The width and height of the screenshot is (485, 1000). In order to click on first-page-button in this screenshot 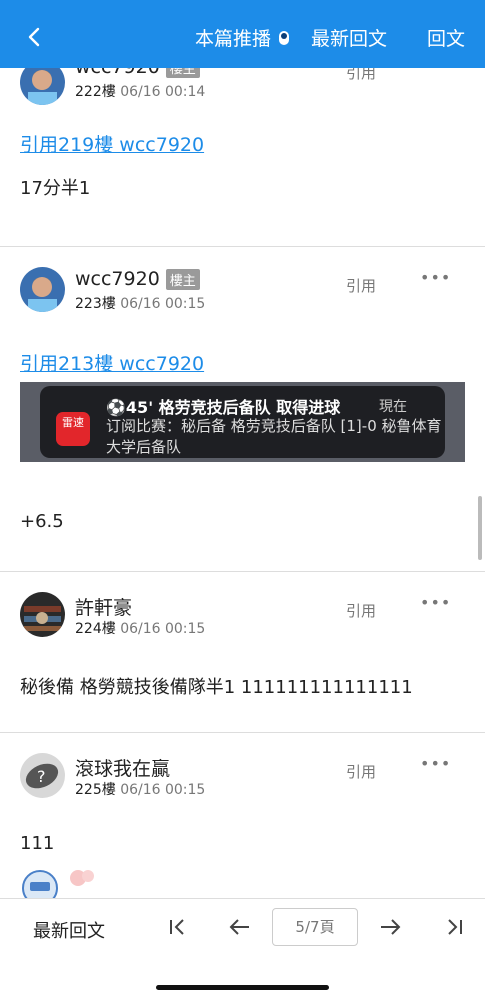, I will do `click(178, 927)`.